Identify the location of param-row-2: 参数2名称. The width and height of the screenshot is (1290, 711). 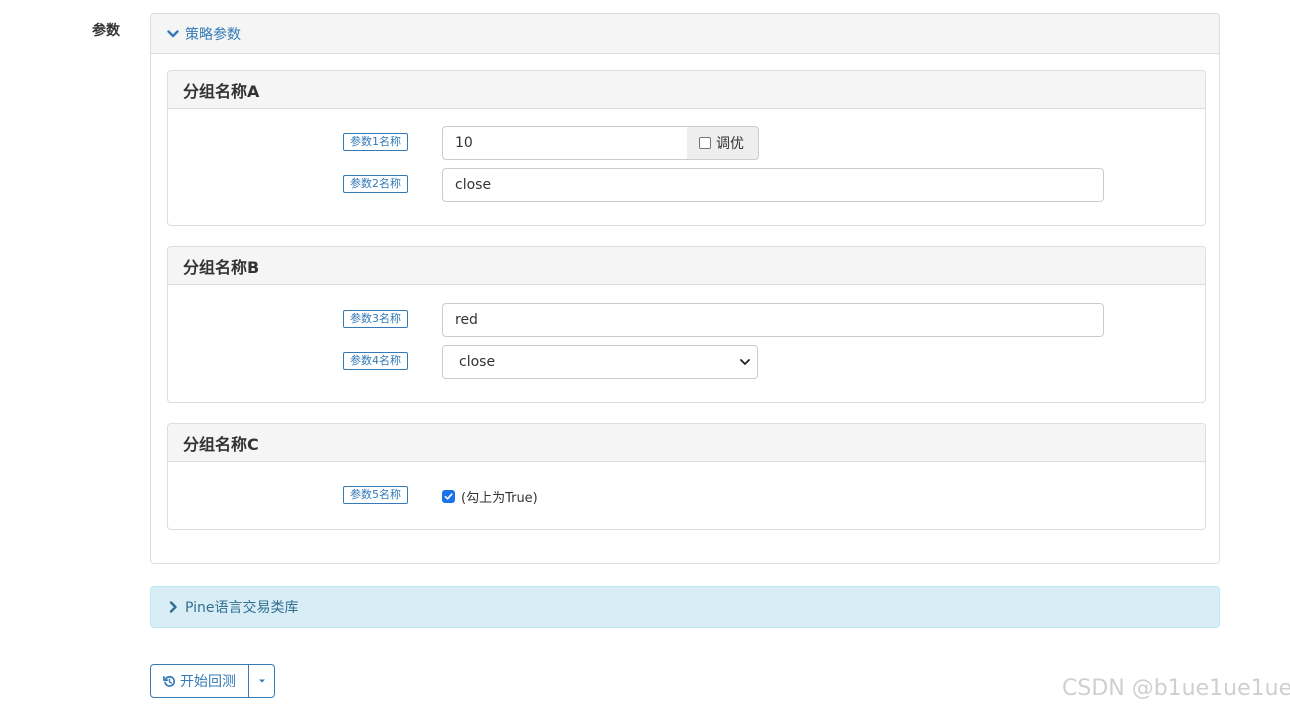
(686, 185).